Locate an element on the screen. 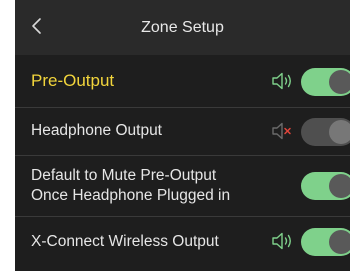  chevron-left-icon is located at coordinates (36, 26).